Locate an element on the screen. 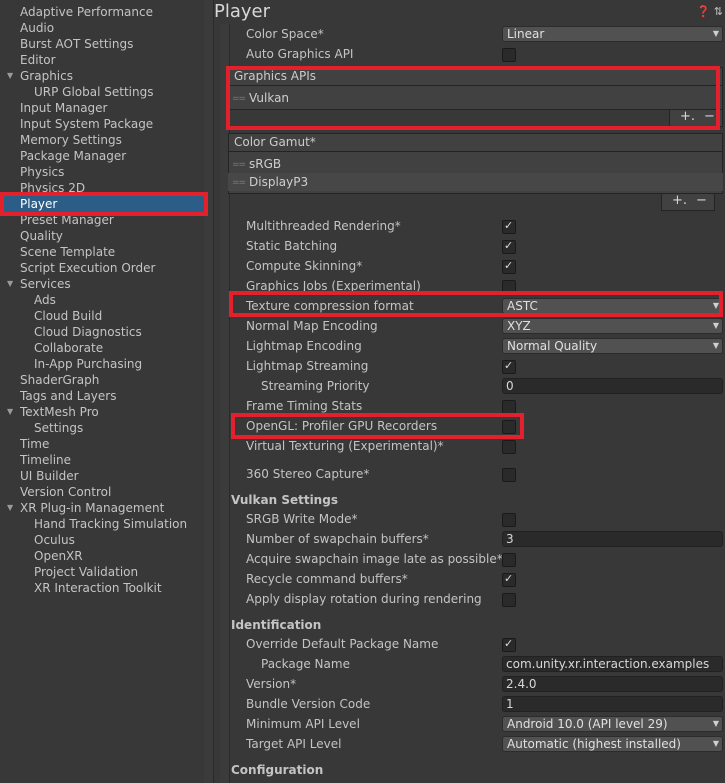  sidebar-item-physics-2d: Physics 2D is located at coordinates (102, 188).